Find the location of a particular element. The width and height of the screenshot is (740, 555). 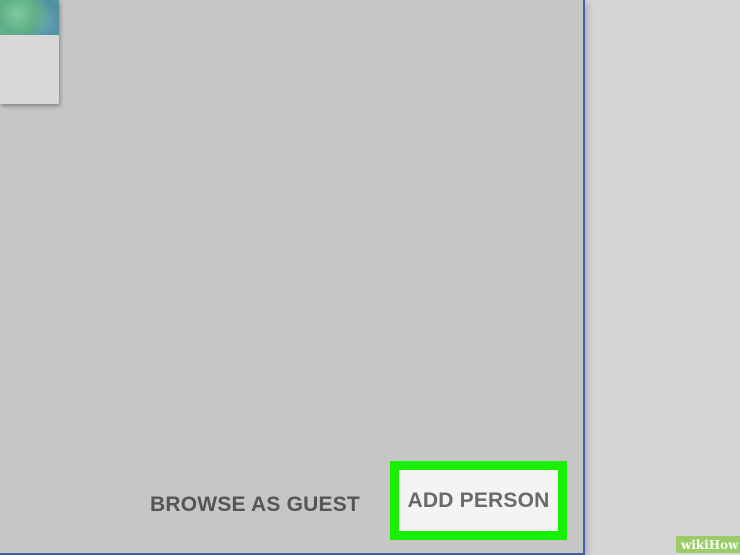

profile-card is located at coordinates (29, 52).